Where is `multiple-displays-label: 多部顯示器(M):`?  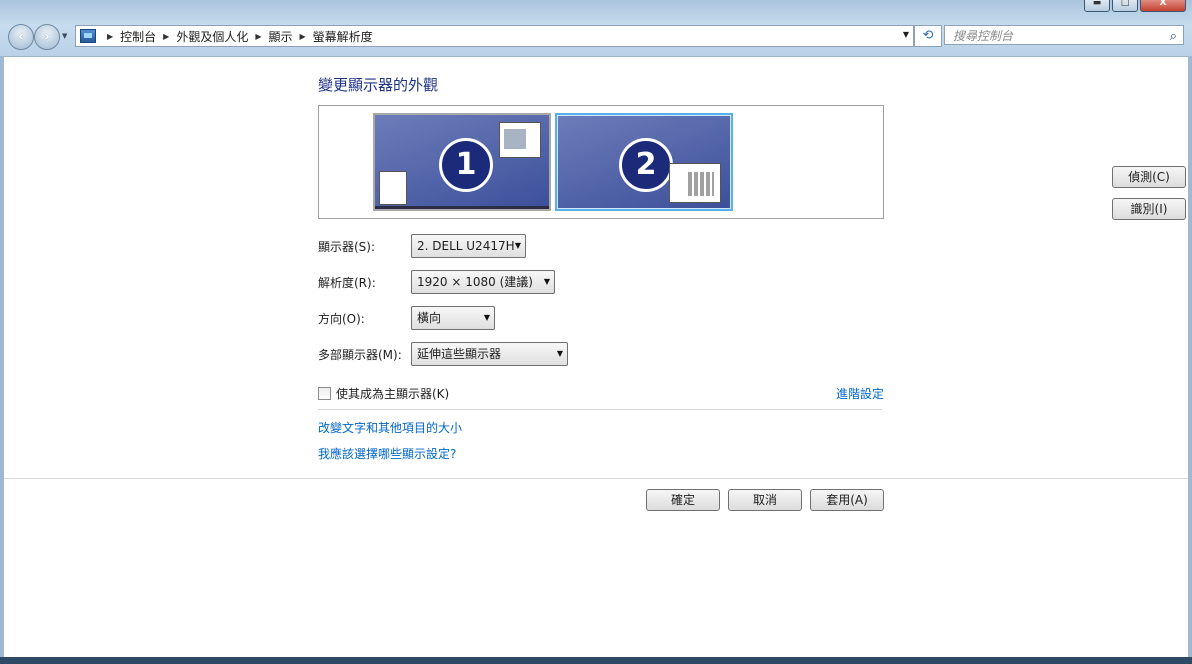
multiple-displays-label: 多部顯示器(M): is located at coordinates (360, 355).